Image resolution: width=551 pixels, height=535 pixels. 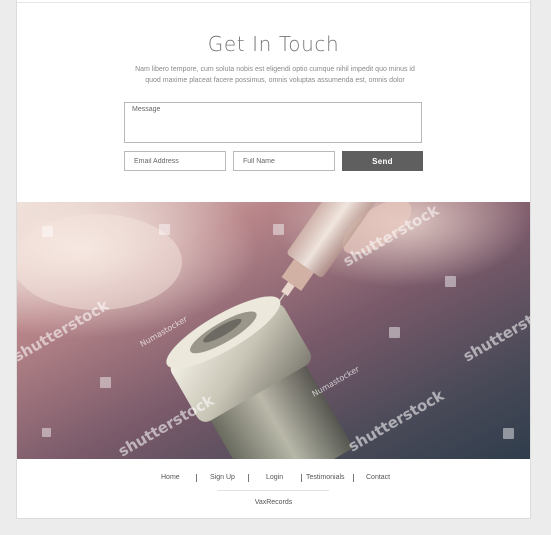 What do you see at coordinates (273, 2) in the screenshot?
I see `top-divider` at bounding box center [273, 2].